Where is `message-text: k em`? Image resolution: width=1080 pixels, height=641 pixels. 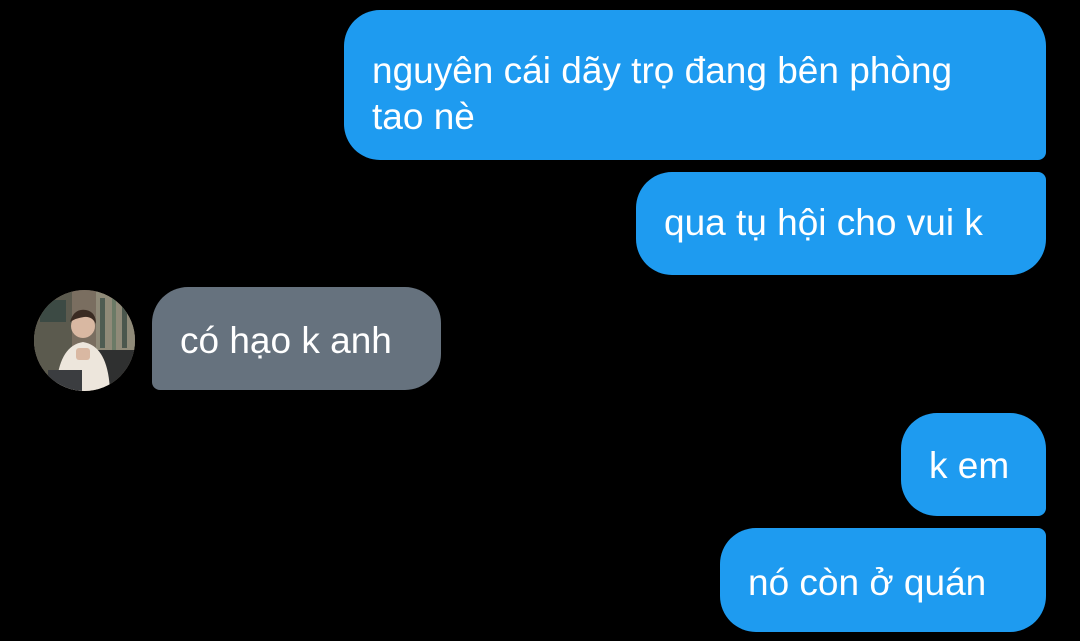
message-text: k em is located at coordinates (969, 465).